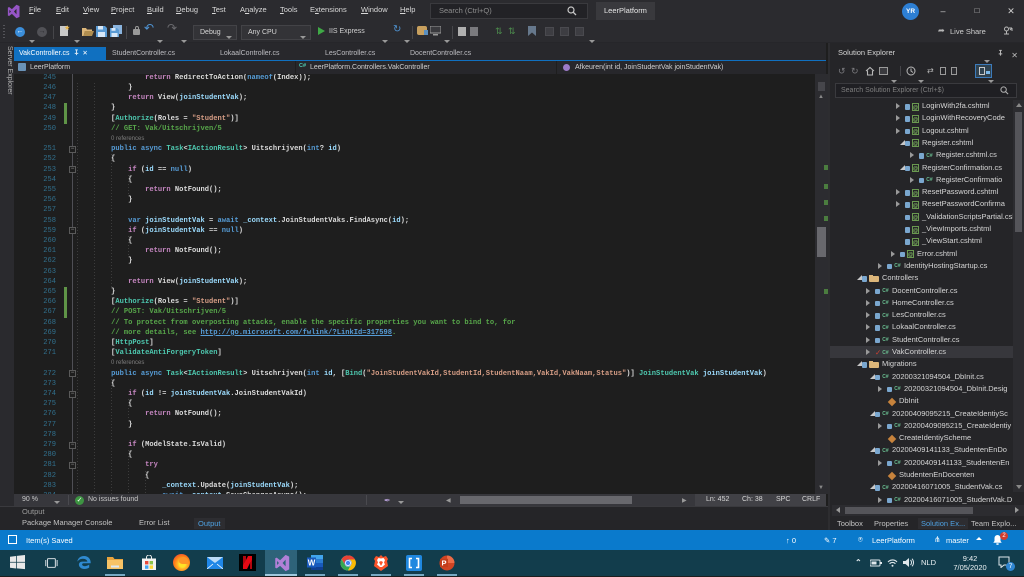 This screenshot has height=577, width=1024. I want to click on svg-text: P, so click(443, 562).